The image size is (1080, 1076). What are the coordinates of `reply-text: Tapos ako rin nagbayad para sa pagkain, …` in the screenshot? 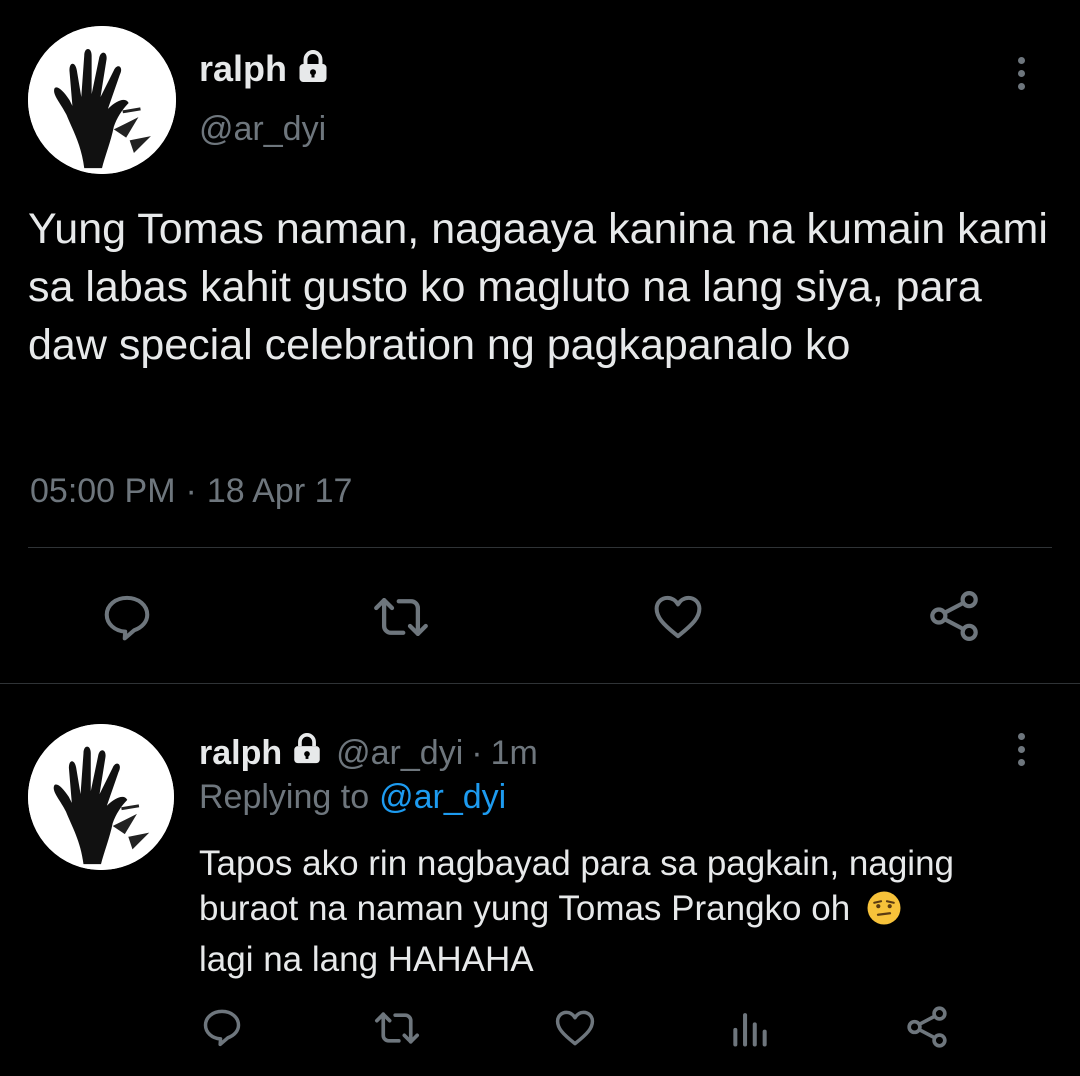 It's located at (634, 911).